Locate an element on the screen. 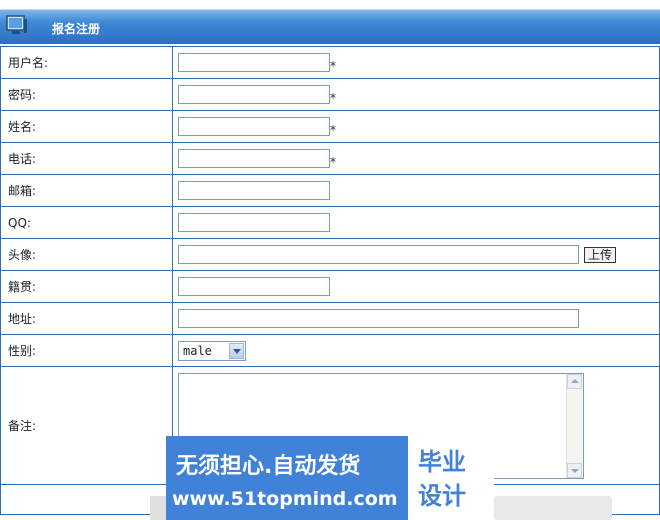 The image size is (660, 520). email-label: 邮箱: is located at coordinates (86, 190).